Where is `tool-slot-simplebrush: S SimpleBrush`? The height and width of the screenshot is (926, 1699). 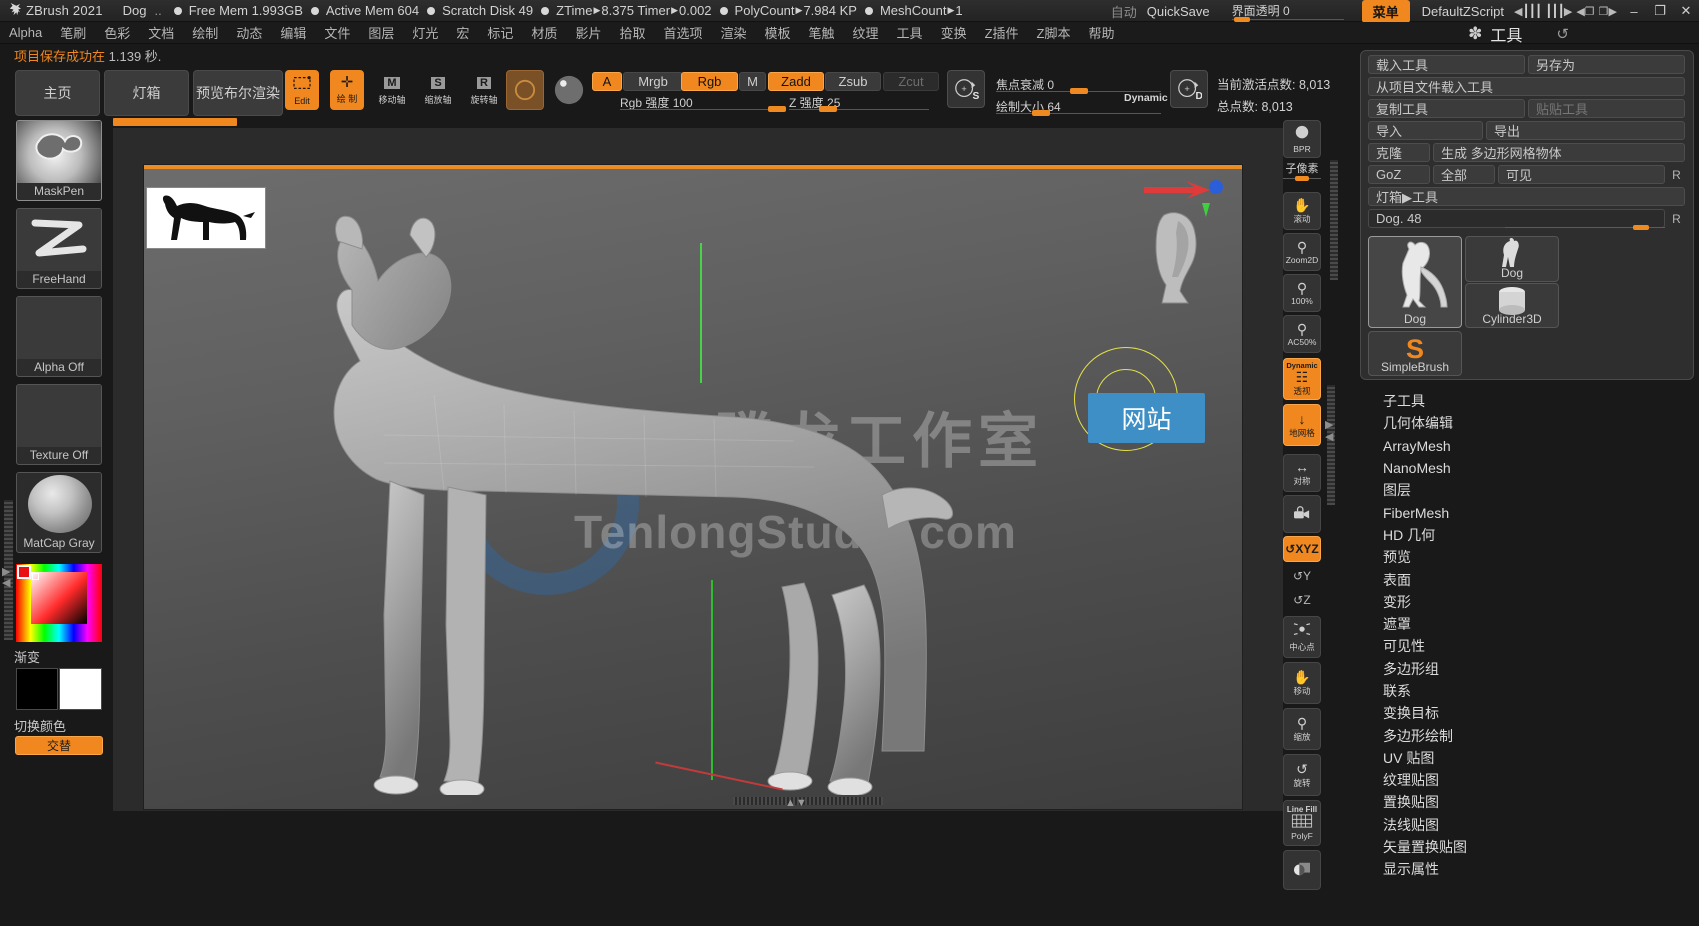 tool-slot-simplebrush: S SimpleBrush is located at coordinates (1415, 353).